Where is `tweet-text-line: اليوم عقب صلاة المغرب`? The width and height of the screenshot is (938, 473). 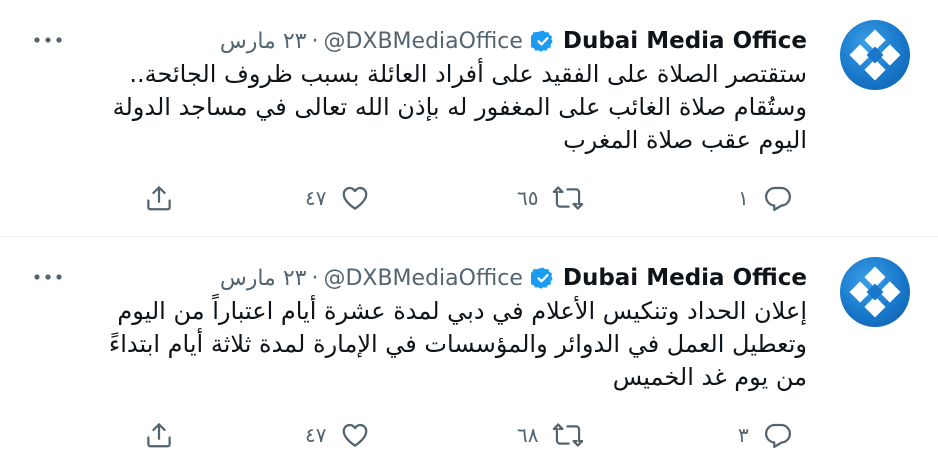
tweet-text-line: اليوم عقب صلاة المغرب is located at coordinates (685, 140).